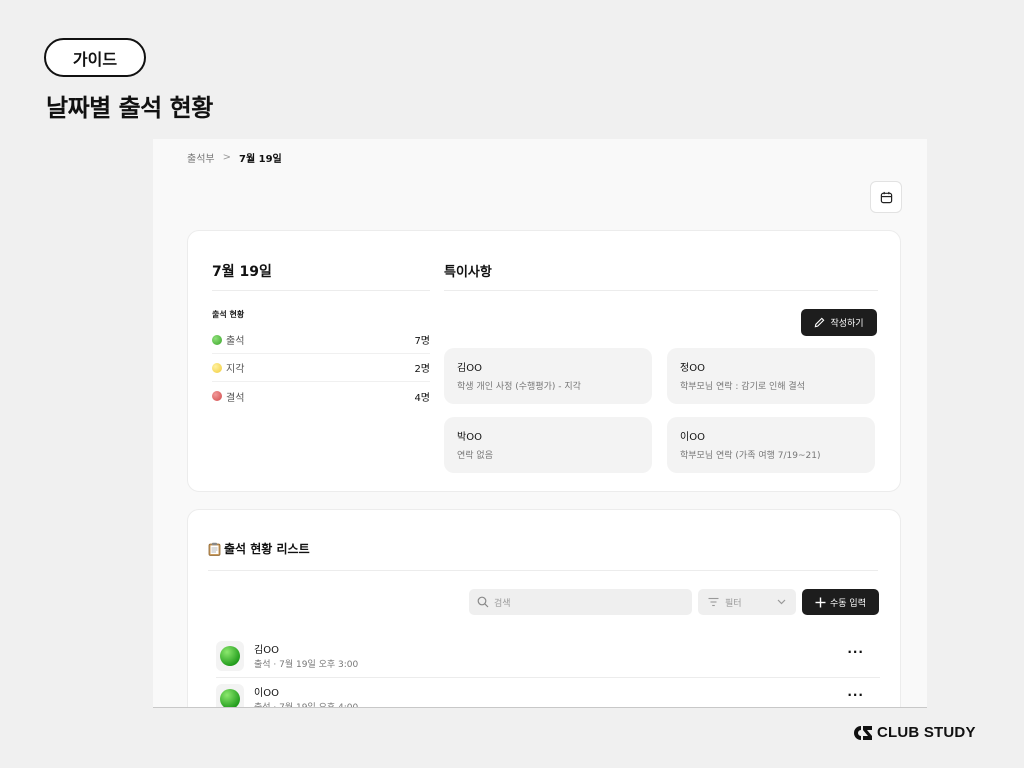 The width and height of the screenshot is (1024, 768). Describe the element at coordinates (228, 314) in the screenshot. I see `status-label: 출석 현황` at that location.